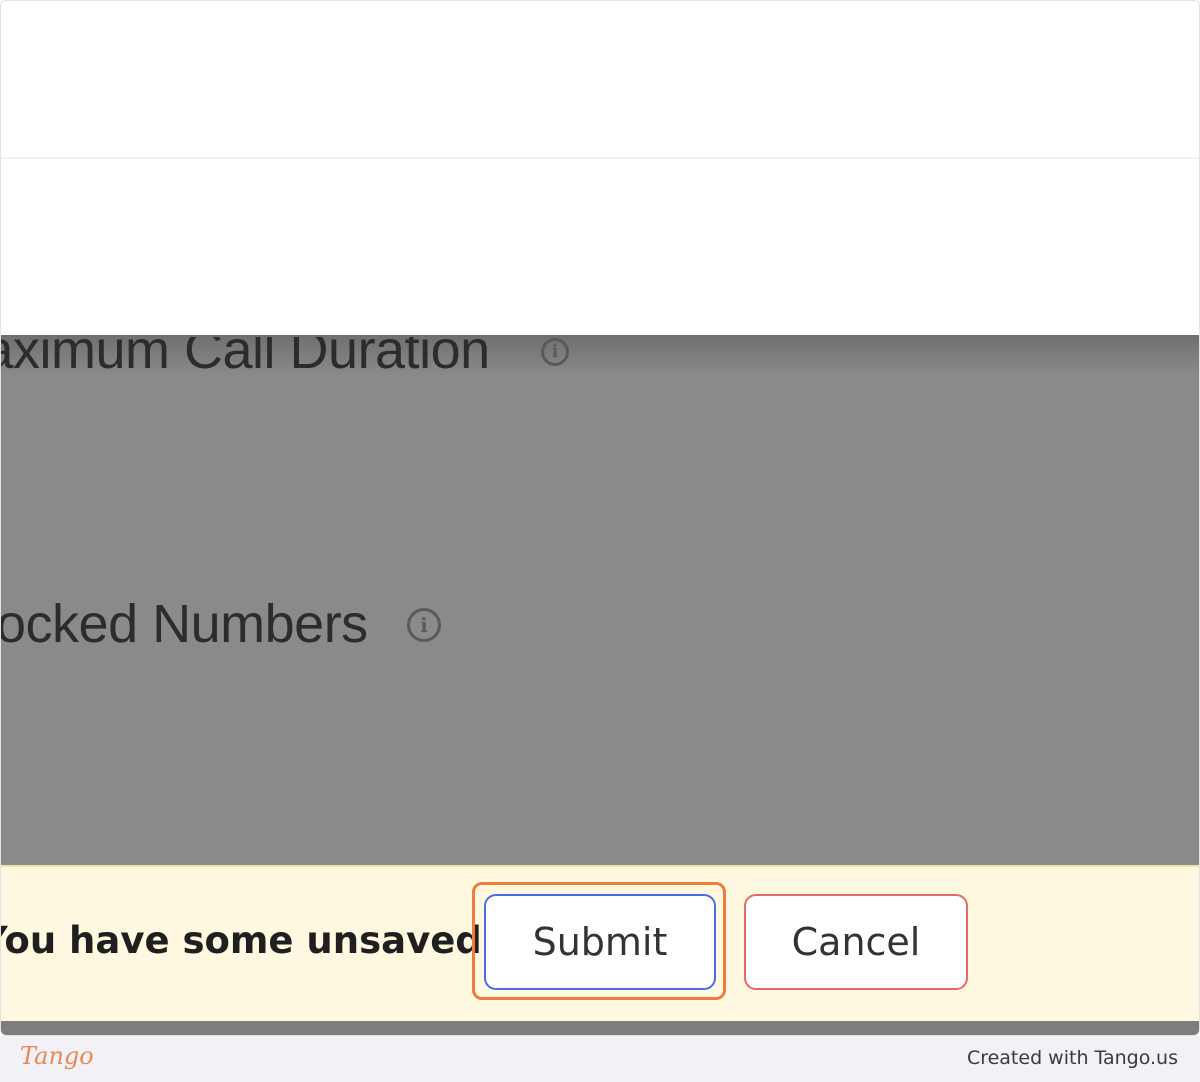 The height and width of the screenshot is (1082, 1200). I want to click on page-footer-strip, so click(600, 1028).